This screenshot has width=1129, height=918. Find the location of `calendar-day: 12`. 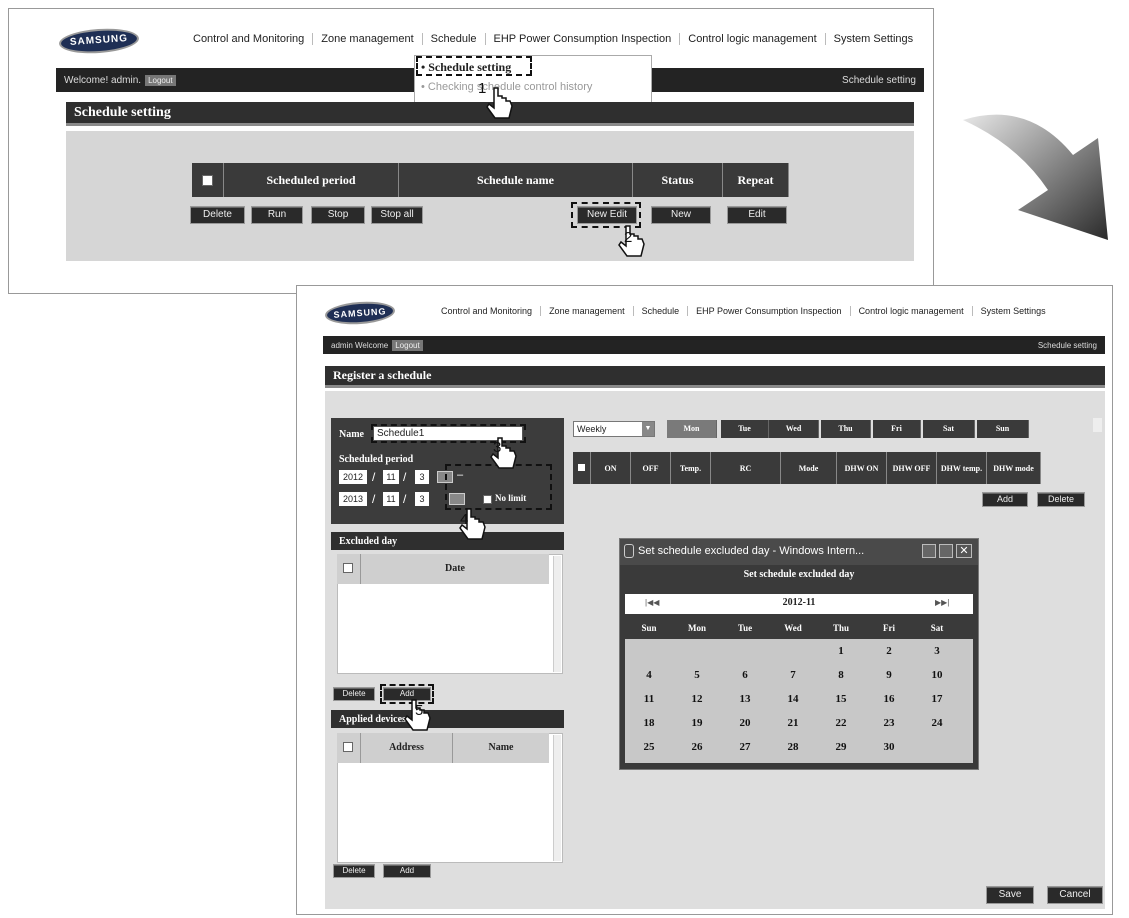

calendar-day: 12 is located at coordinates (697, 699).